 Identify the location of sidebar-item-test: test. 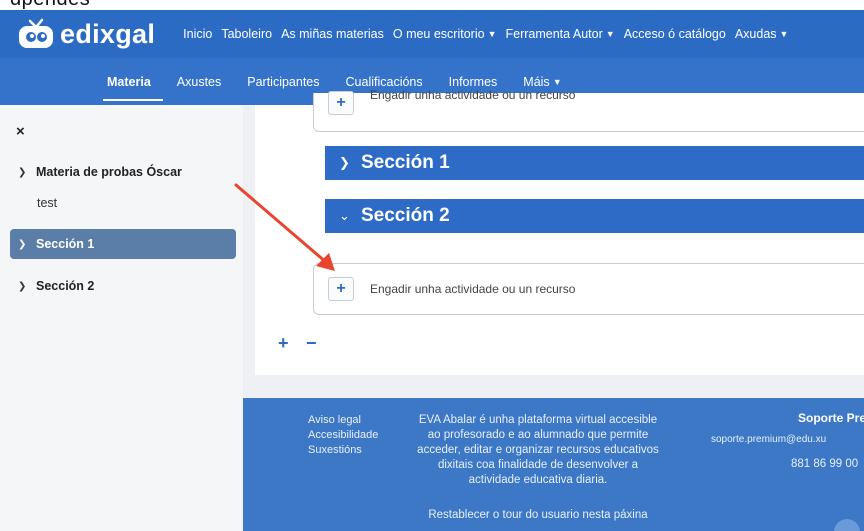
(47, 203).